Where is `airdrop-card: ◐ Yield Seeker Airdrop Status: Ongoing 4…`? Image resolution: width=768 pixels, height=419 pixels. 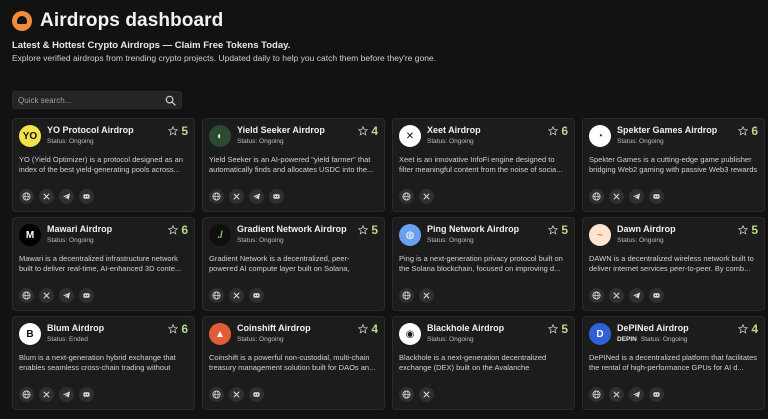 airdrop-card: ◐ Yield Seeker Airdrop Status: Ongoing 4… is located at coordinates (293, 165).